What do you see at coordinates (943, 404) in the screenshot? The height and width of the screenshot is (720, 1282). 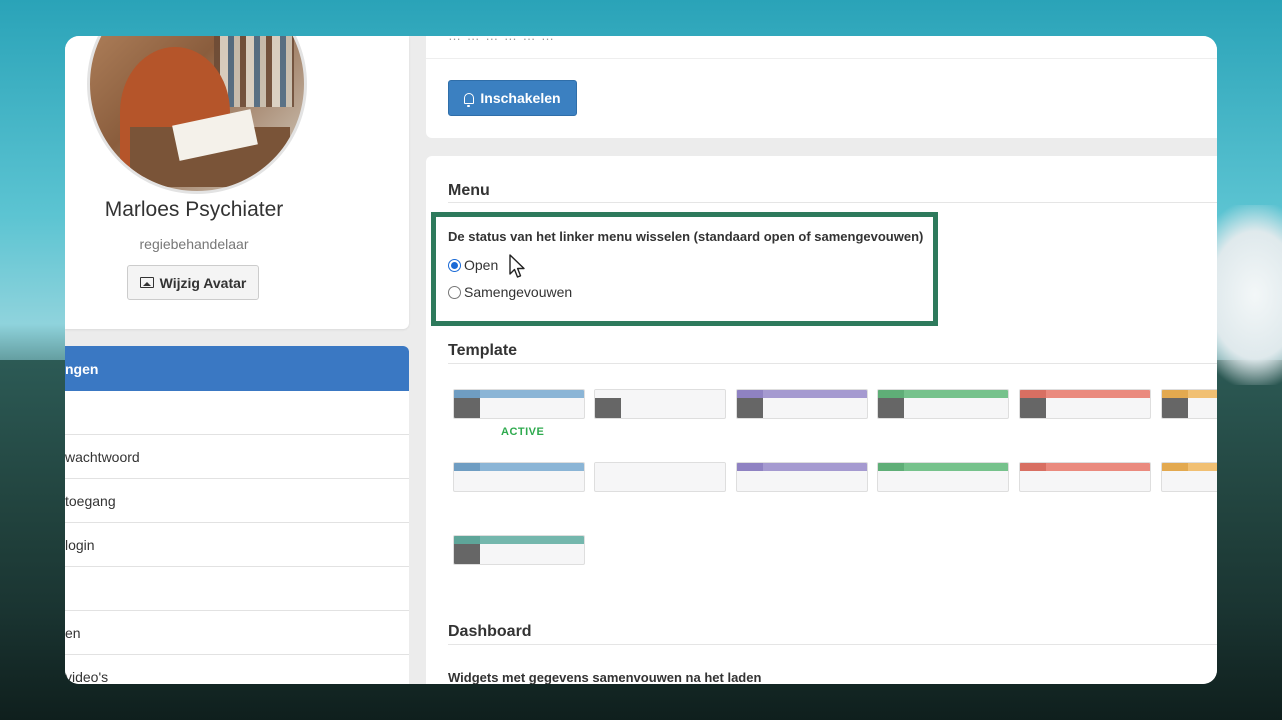 I see `template-swatch-green` at bounding box center [943, 404].